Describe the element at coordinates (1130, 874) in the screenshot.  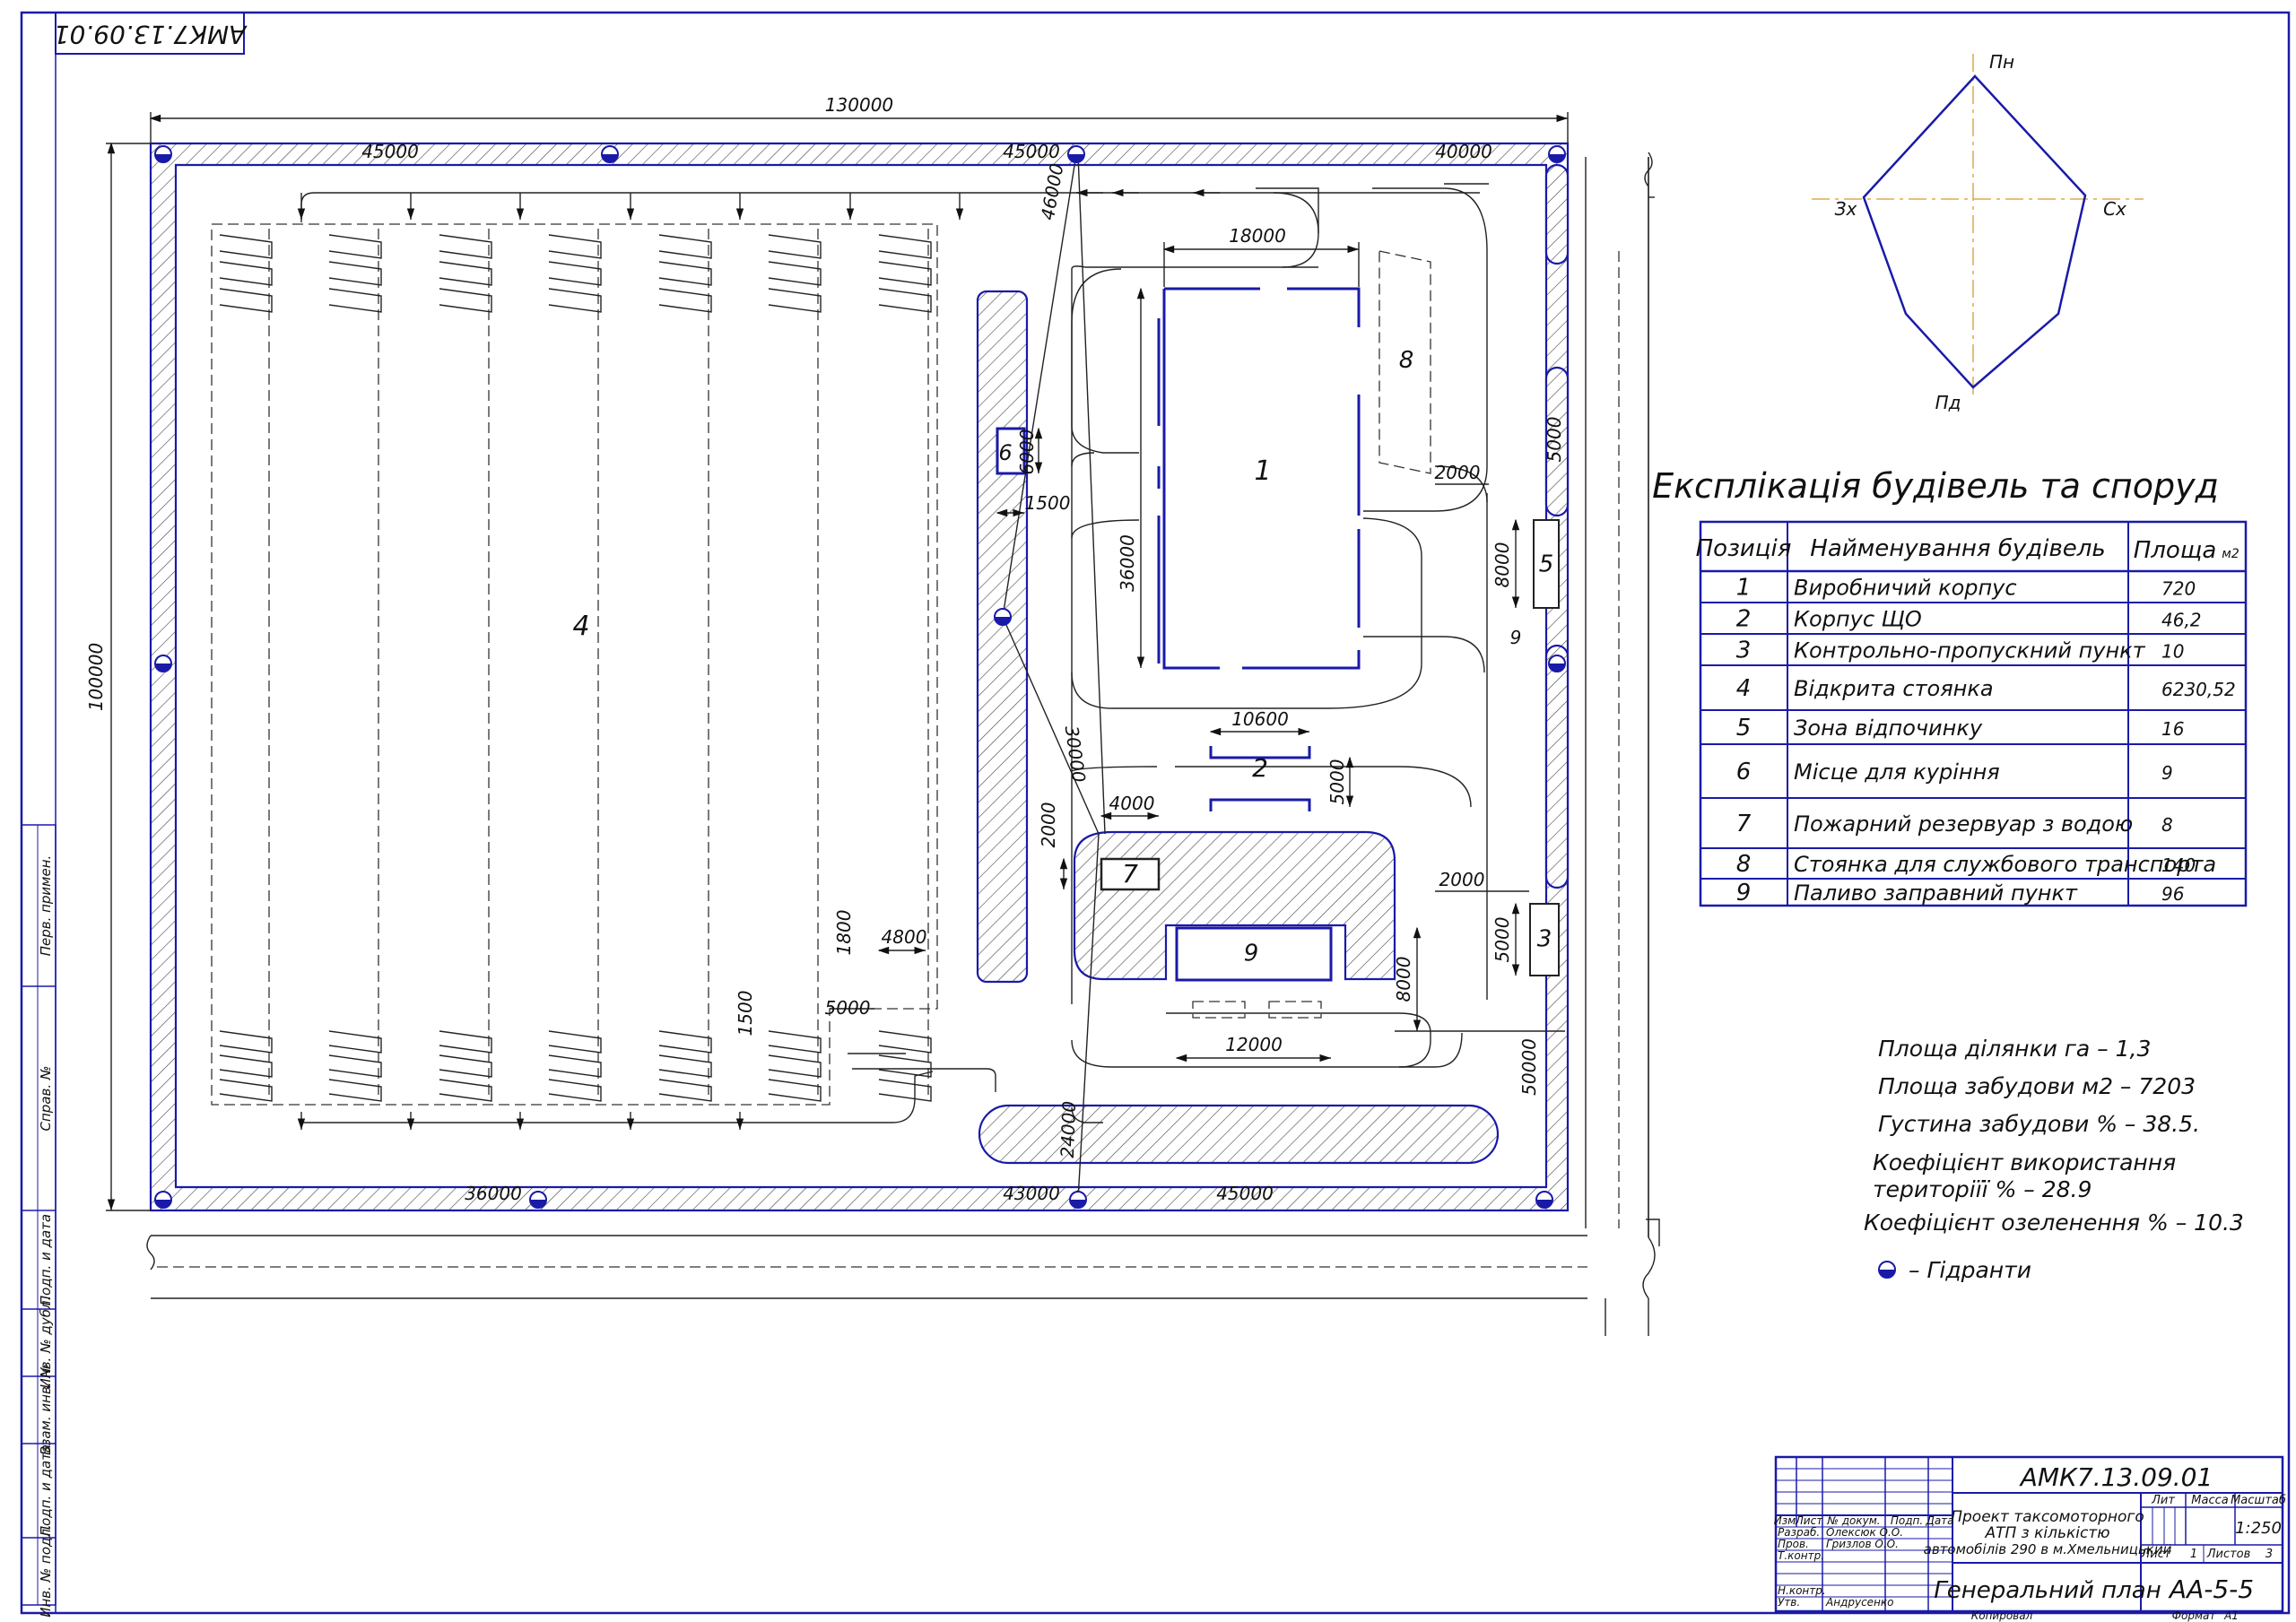
I see `building-7-label: 7` at that location.